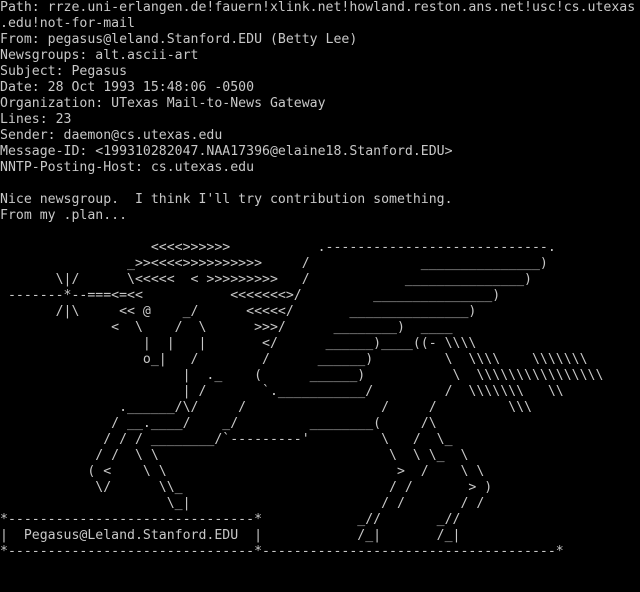 Image resolution: width=640 pixels, height=592 pixels. I want to click on ascii-art-row: | / `.___________/ / \\\\\\\ \\, so click(282, 391).